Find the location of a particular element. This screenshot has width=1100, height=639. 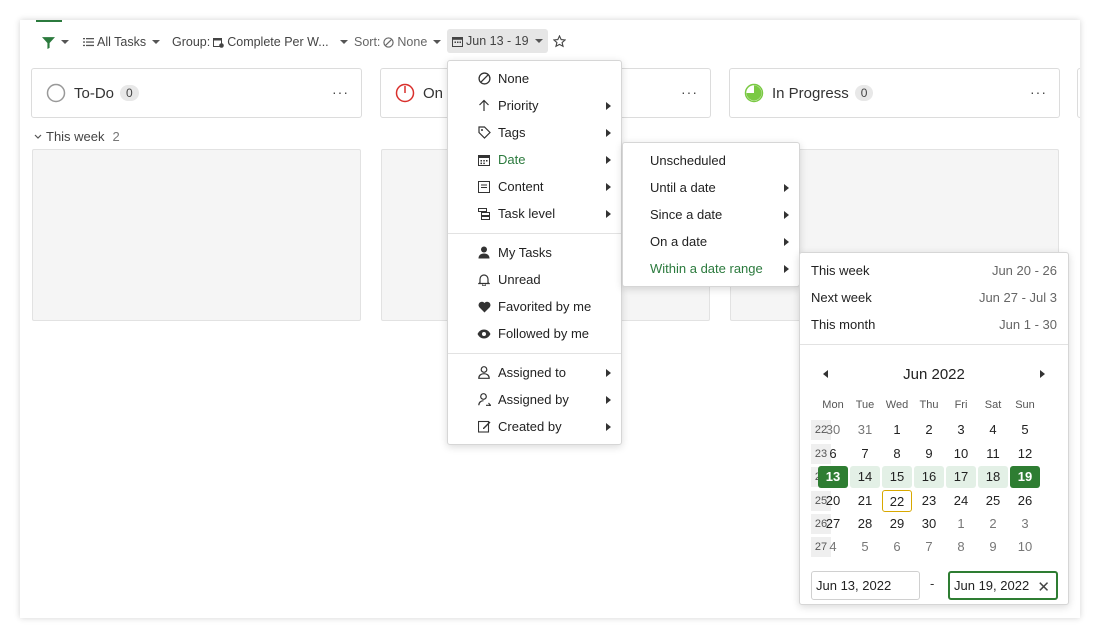

calendar-day: 27 is located at coordinates (833, 524).